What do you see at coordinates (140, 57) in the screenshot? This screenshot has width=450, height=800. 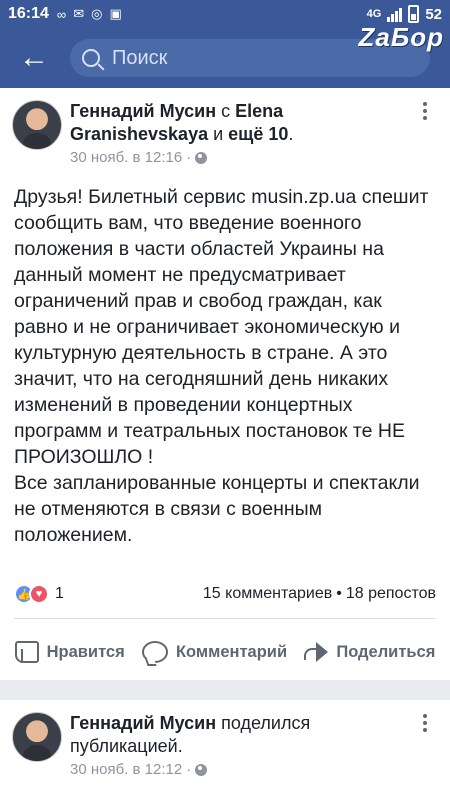 I see `search-placeholder: Поиск` at bounding box center [140, 57].